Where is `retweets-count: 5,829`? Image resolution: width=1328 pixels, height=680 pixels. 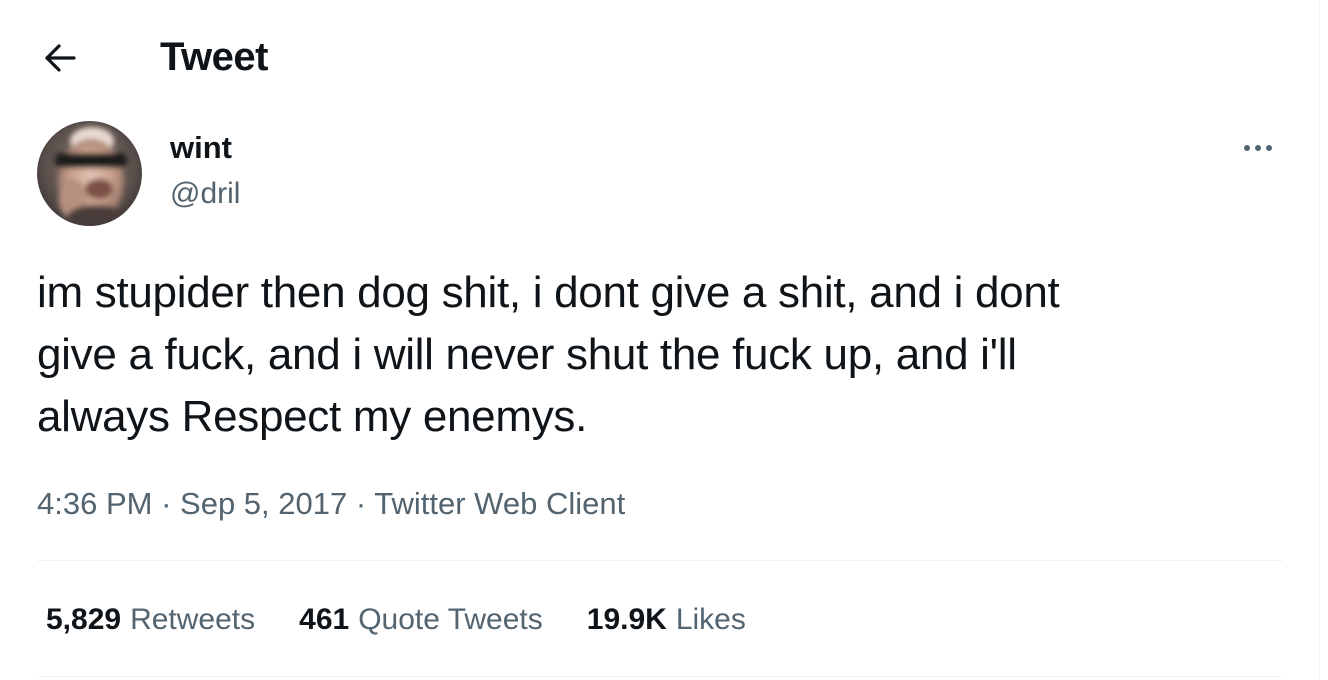 retweets-count: 5,829 is located at coordinates (84, 619).